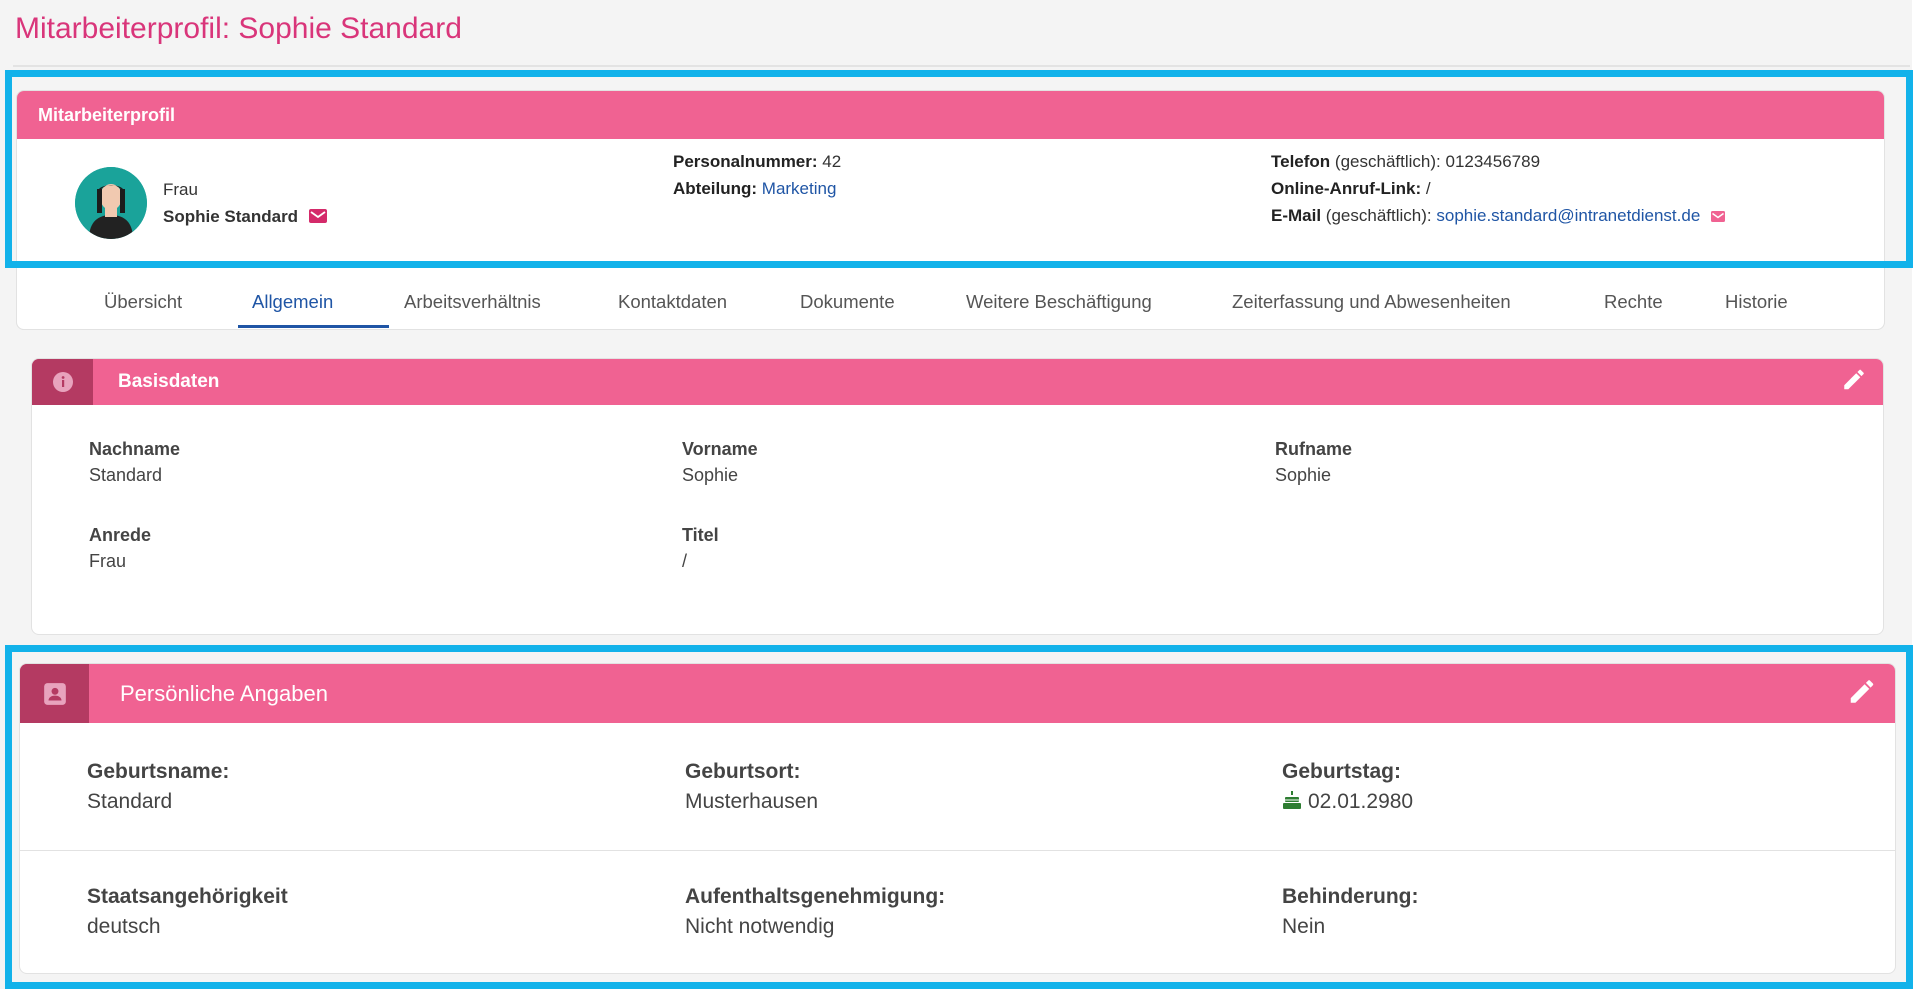  What do you see at coordinates (238, 28) in the screenshot?
I see `page-title: Mitarbeiterprofil: Sophie Standard` at bounding box center [238, 28].